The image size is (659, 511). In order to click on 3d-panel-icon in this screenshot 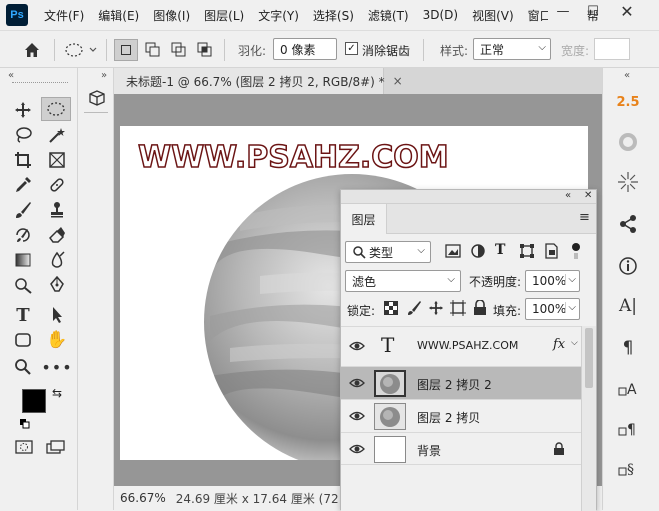, I will do `click(97, 98)`.